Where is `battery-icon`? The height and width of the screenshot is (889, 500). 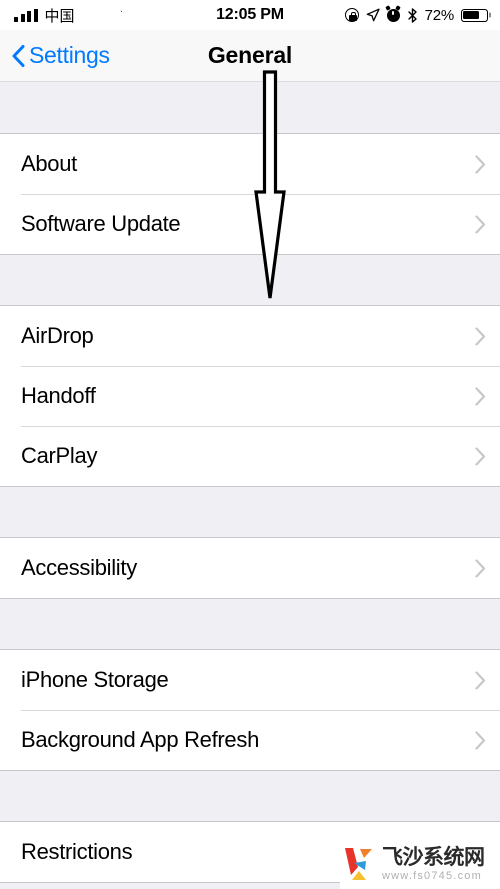 battery-icon is located at coordinates (474, 15).